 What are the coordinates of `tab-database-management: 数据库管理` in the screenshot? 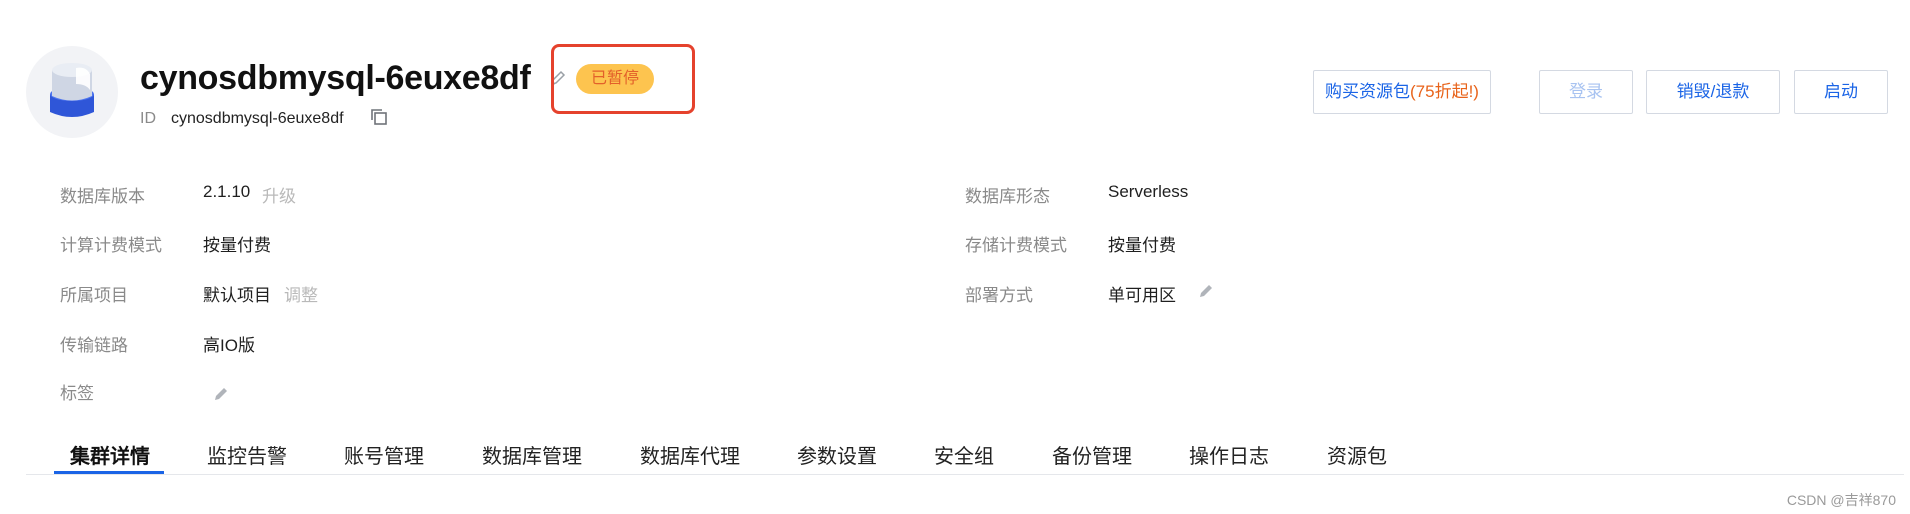 It's located at (532, 454).